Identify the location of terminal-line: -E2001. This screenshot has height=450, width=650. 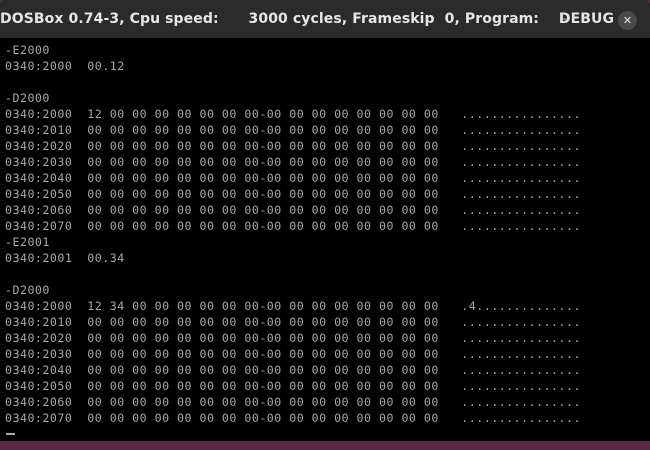
(27, 242).